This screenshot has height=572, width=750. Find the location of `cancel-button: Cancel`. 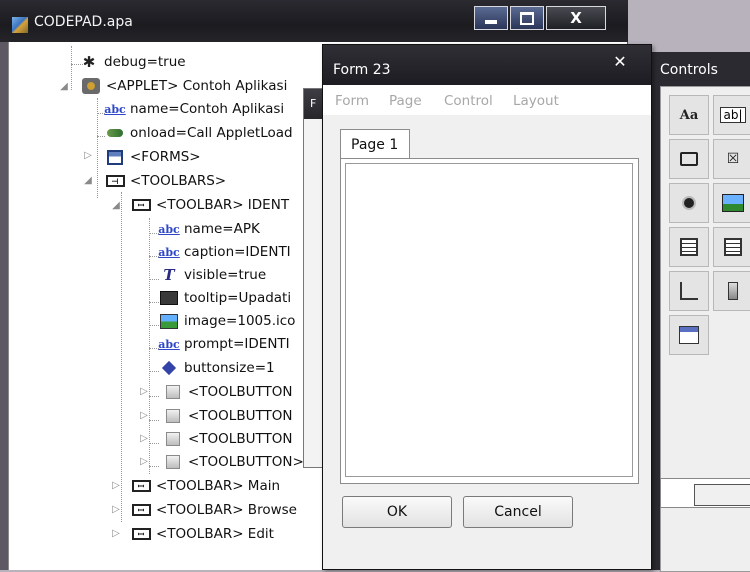

cancel-button: Cancel is located at coordinates (518, 512).